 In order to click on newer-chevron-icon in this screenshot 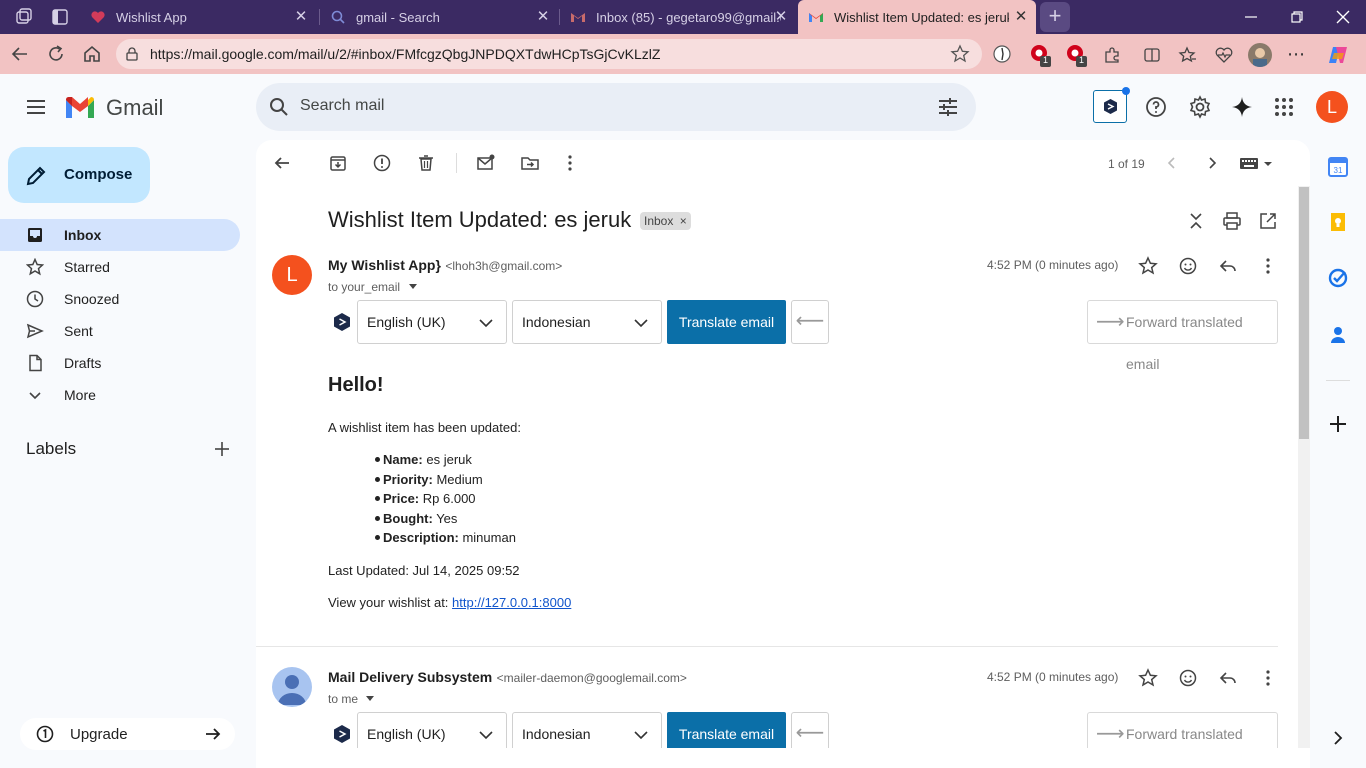, I will do `click(1172, 163)`.